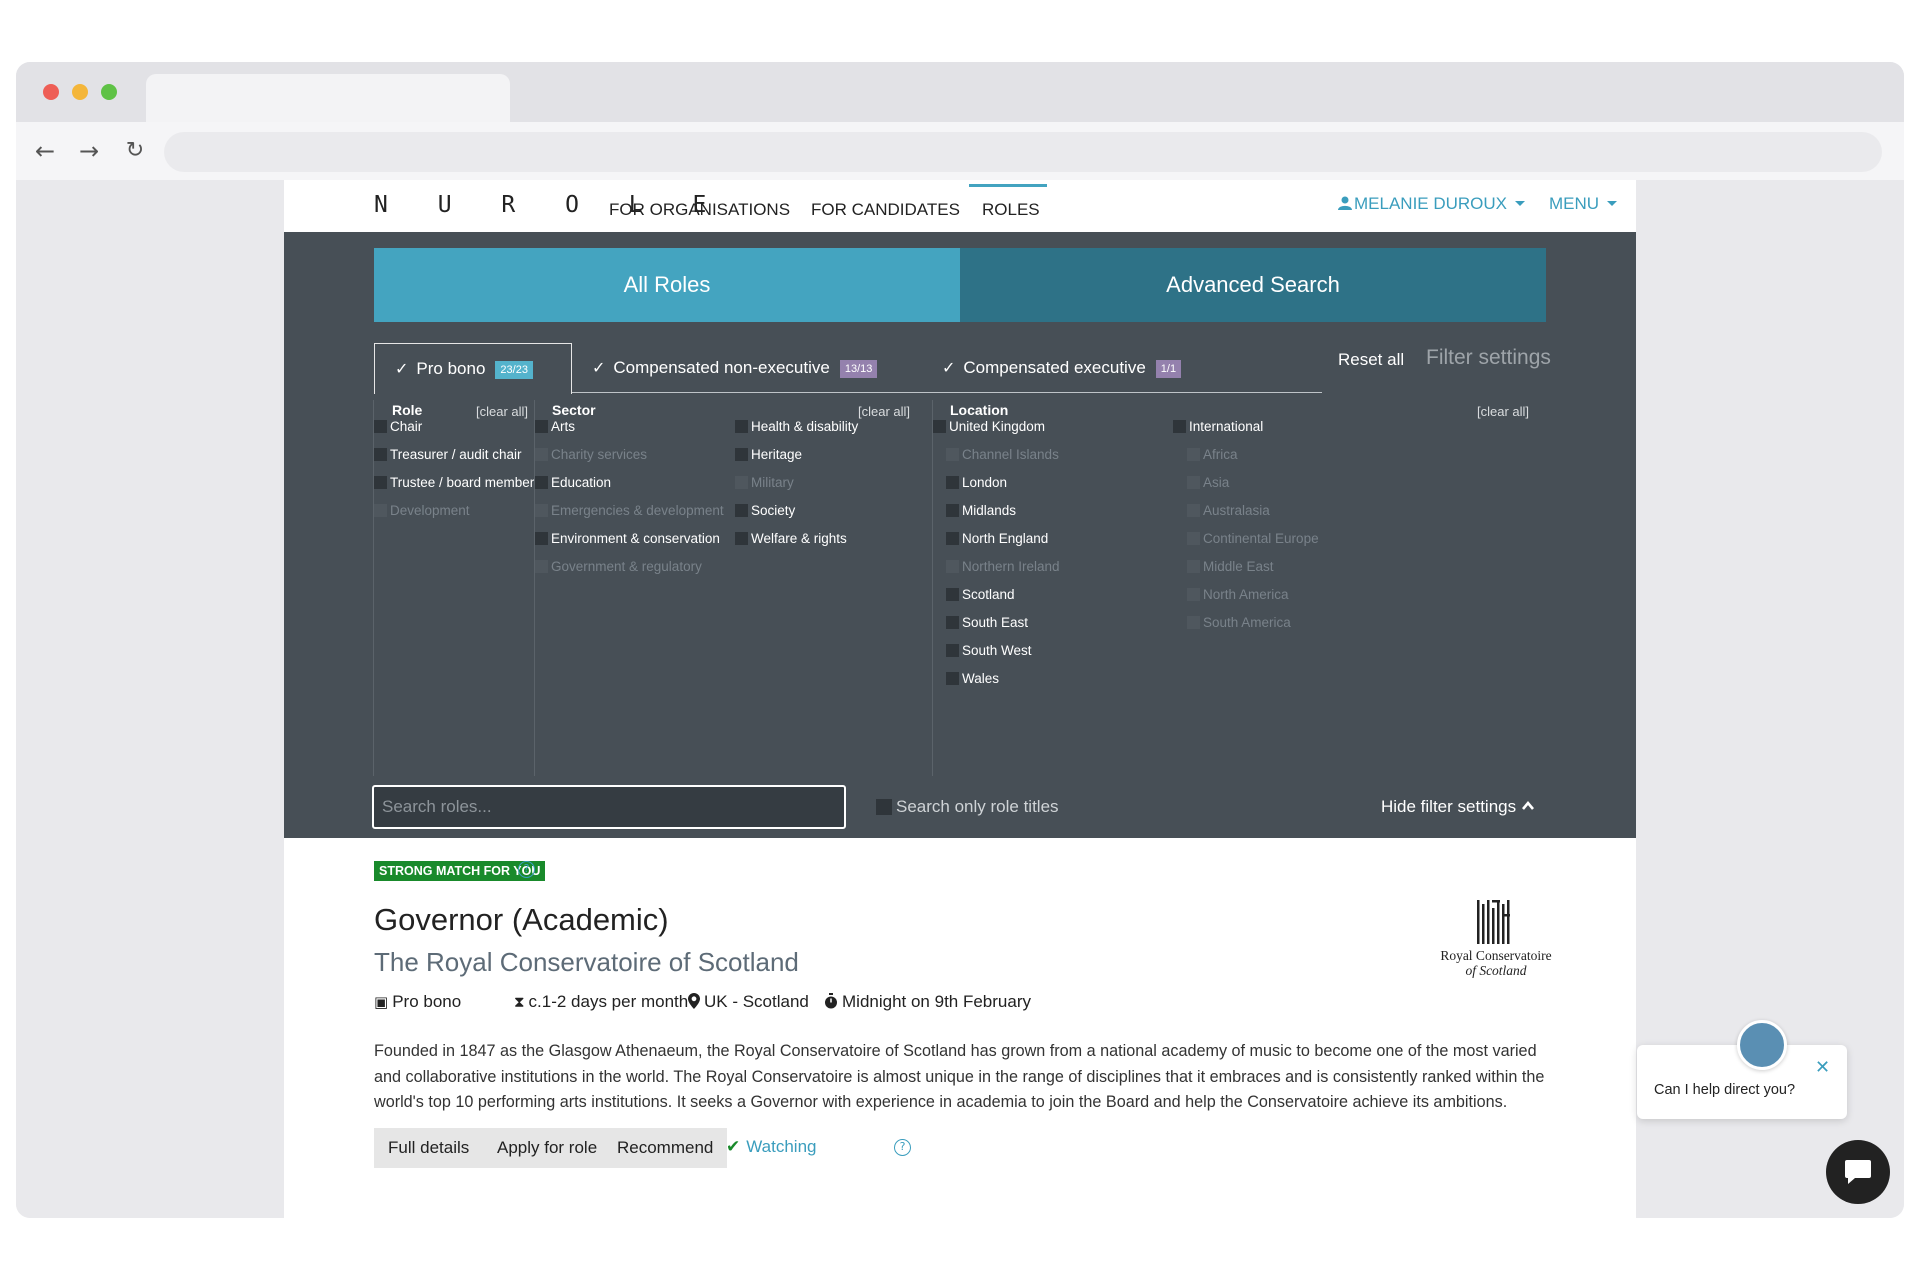  I want to click on recommend-button: Recommend, so click(665, 1148).